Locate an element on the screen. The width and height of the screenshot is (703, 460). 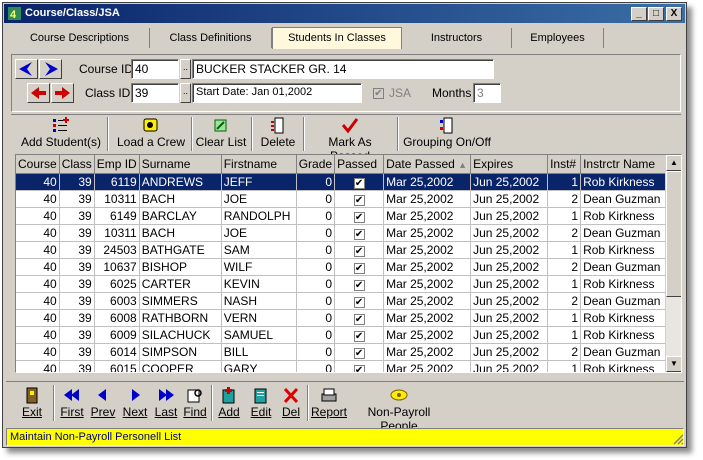
resize-grip-icon is located at coordinates (678, 439).